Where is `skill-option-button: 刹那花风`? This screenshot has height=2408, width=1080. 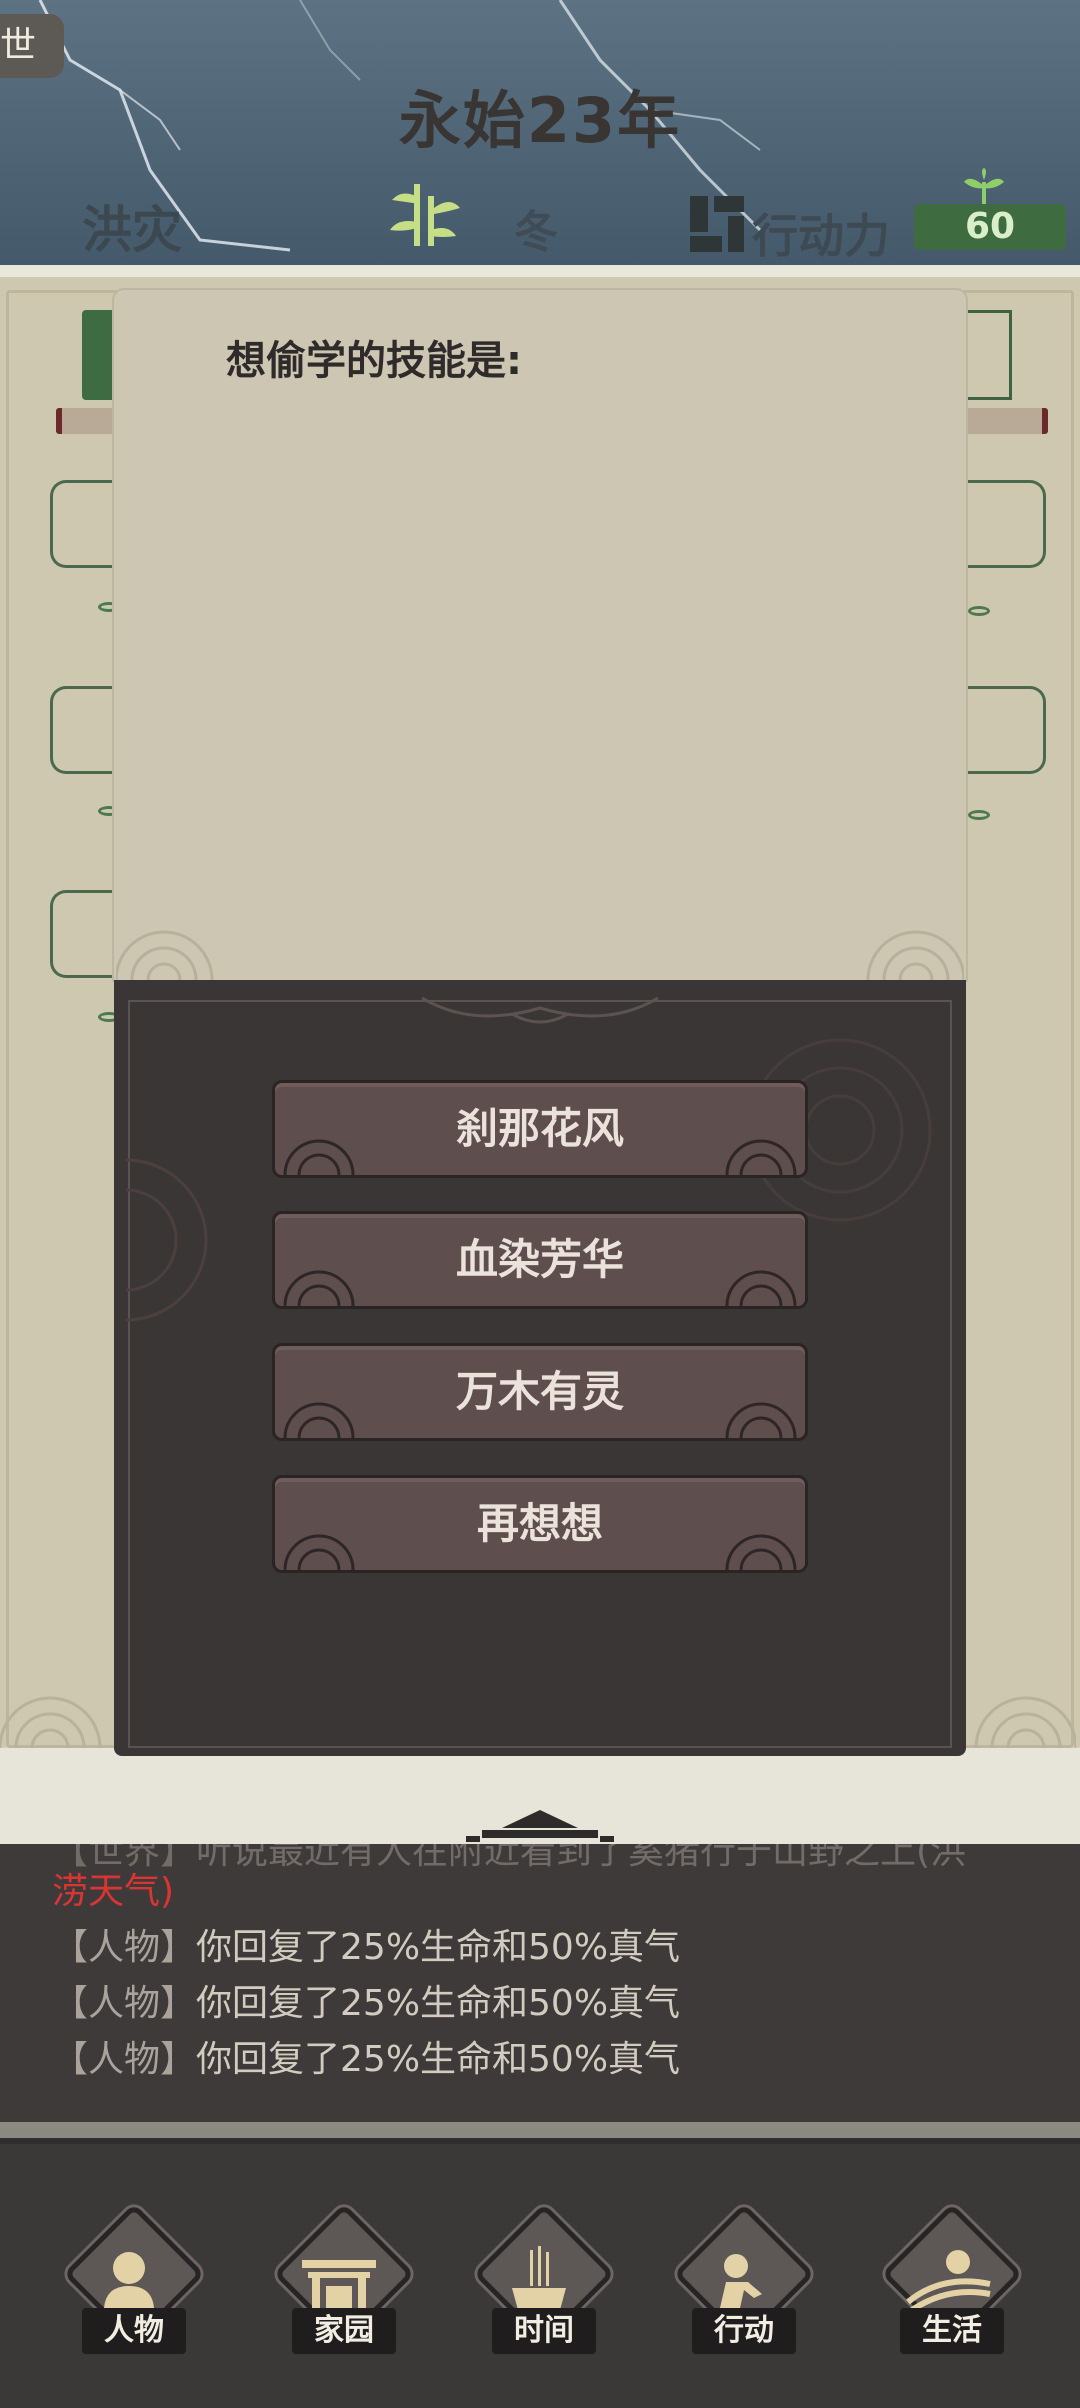
skill-option-button: 刹那花风 is located at coordinates (540, 1129).